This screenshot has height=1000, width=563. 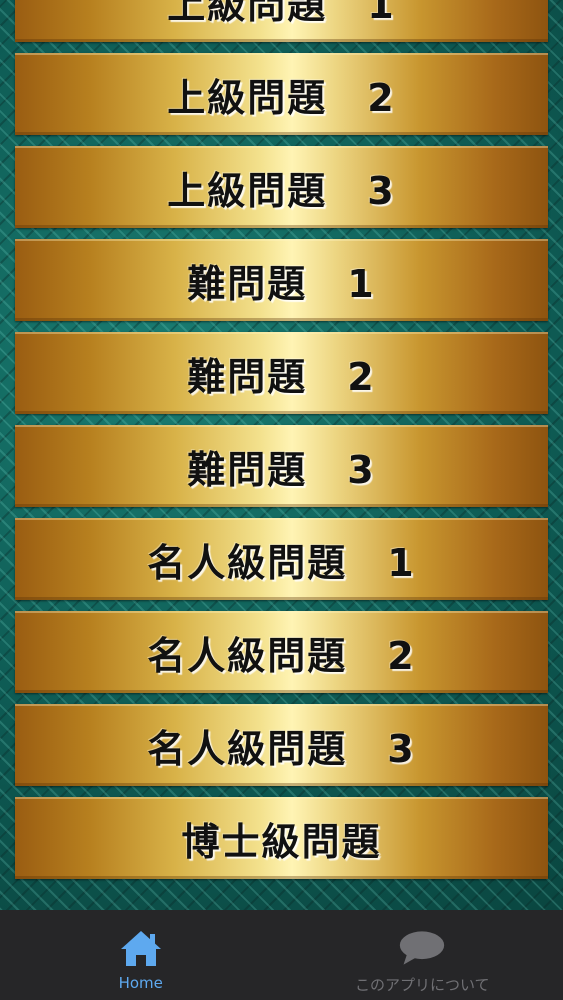 I want to click on bottom-tab-bar: Home このアプリについて, so click(x=281, y=955).